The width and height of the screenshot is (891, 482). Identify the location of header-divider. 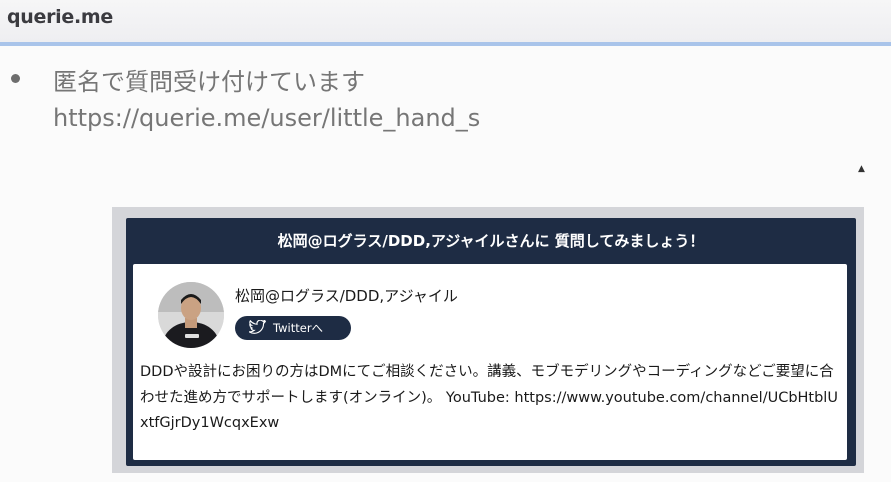
(445, 44).